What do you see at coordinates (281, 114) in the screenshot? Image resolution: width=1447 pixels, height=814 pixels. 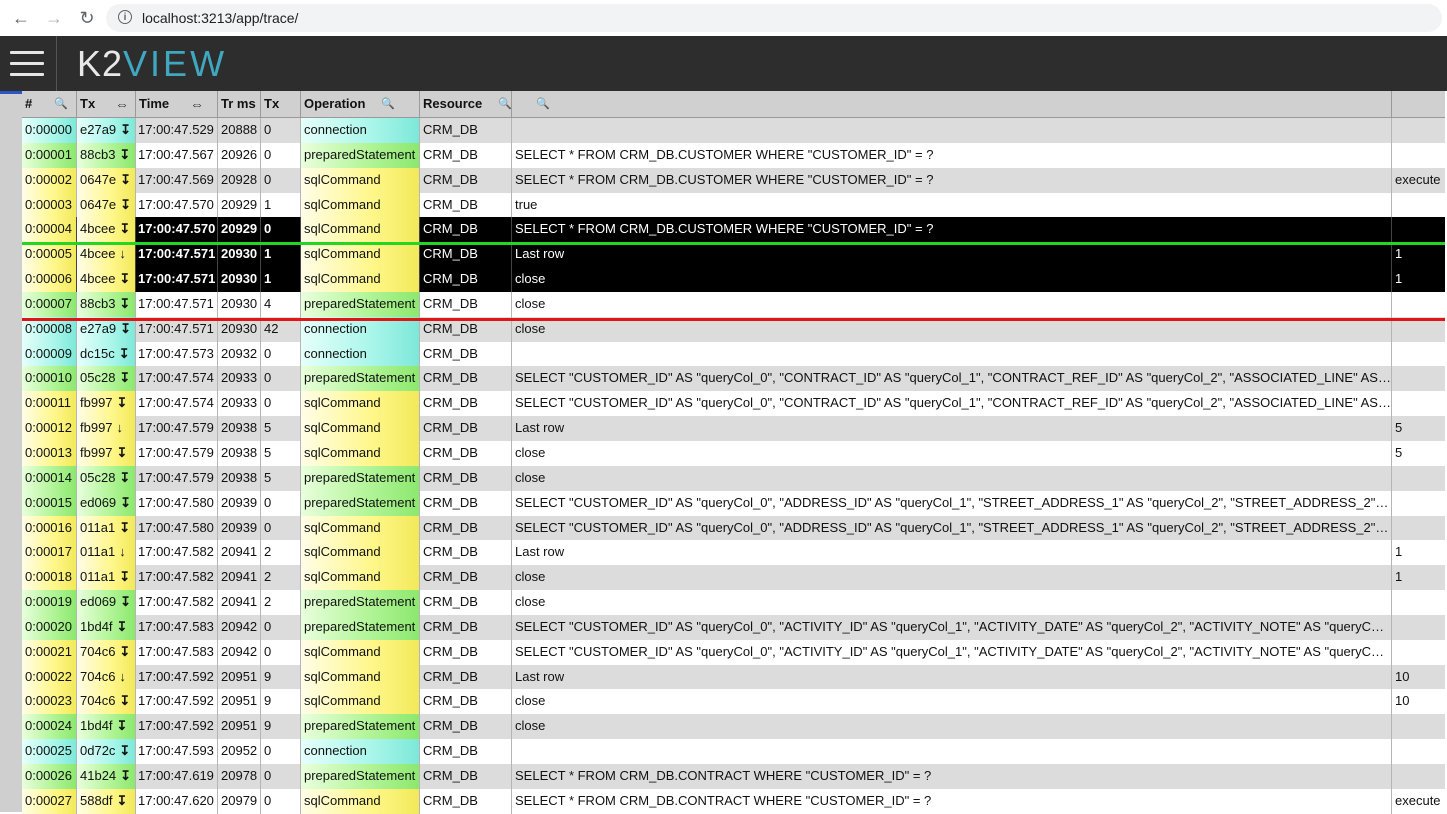 I see `column-header-txms: Tx ms` at bounding box center [281, 114].